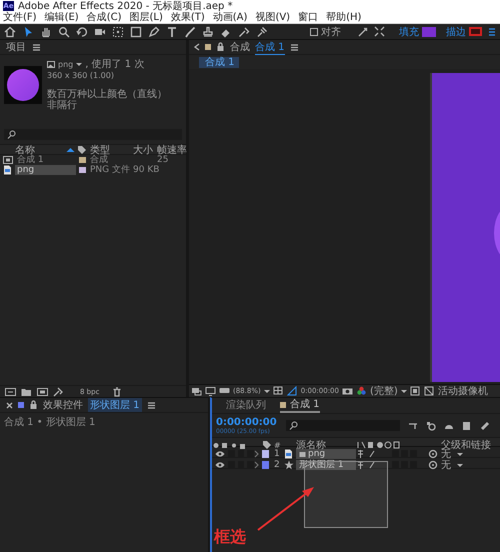 Image resolution: width=500 pixels, height=552 pixels. I want to click on star-icon, so click(289, 465).